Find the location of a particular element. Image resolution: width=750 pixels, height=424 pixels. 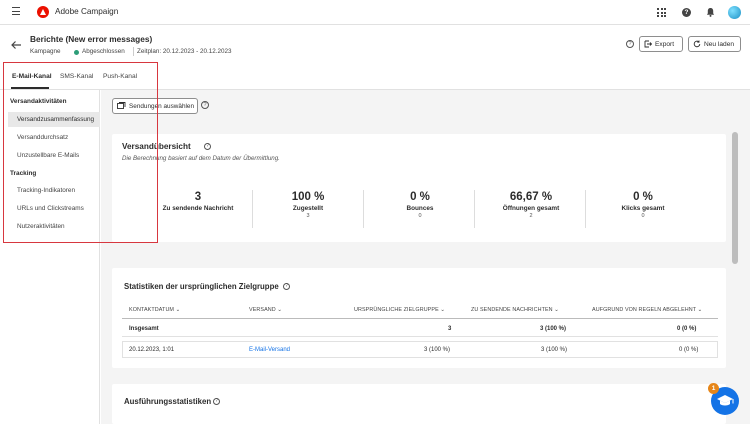

kpi-messages-to-send: 3 Zu sendende Nachricht is located at coordinates (198, 201).